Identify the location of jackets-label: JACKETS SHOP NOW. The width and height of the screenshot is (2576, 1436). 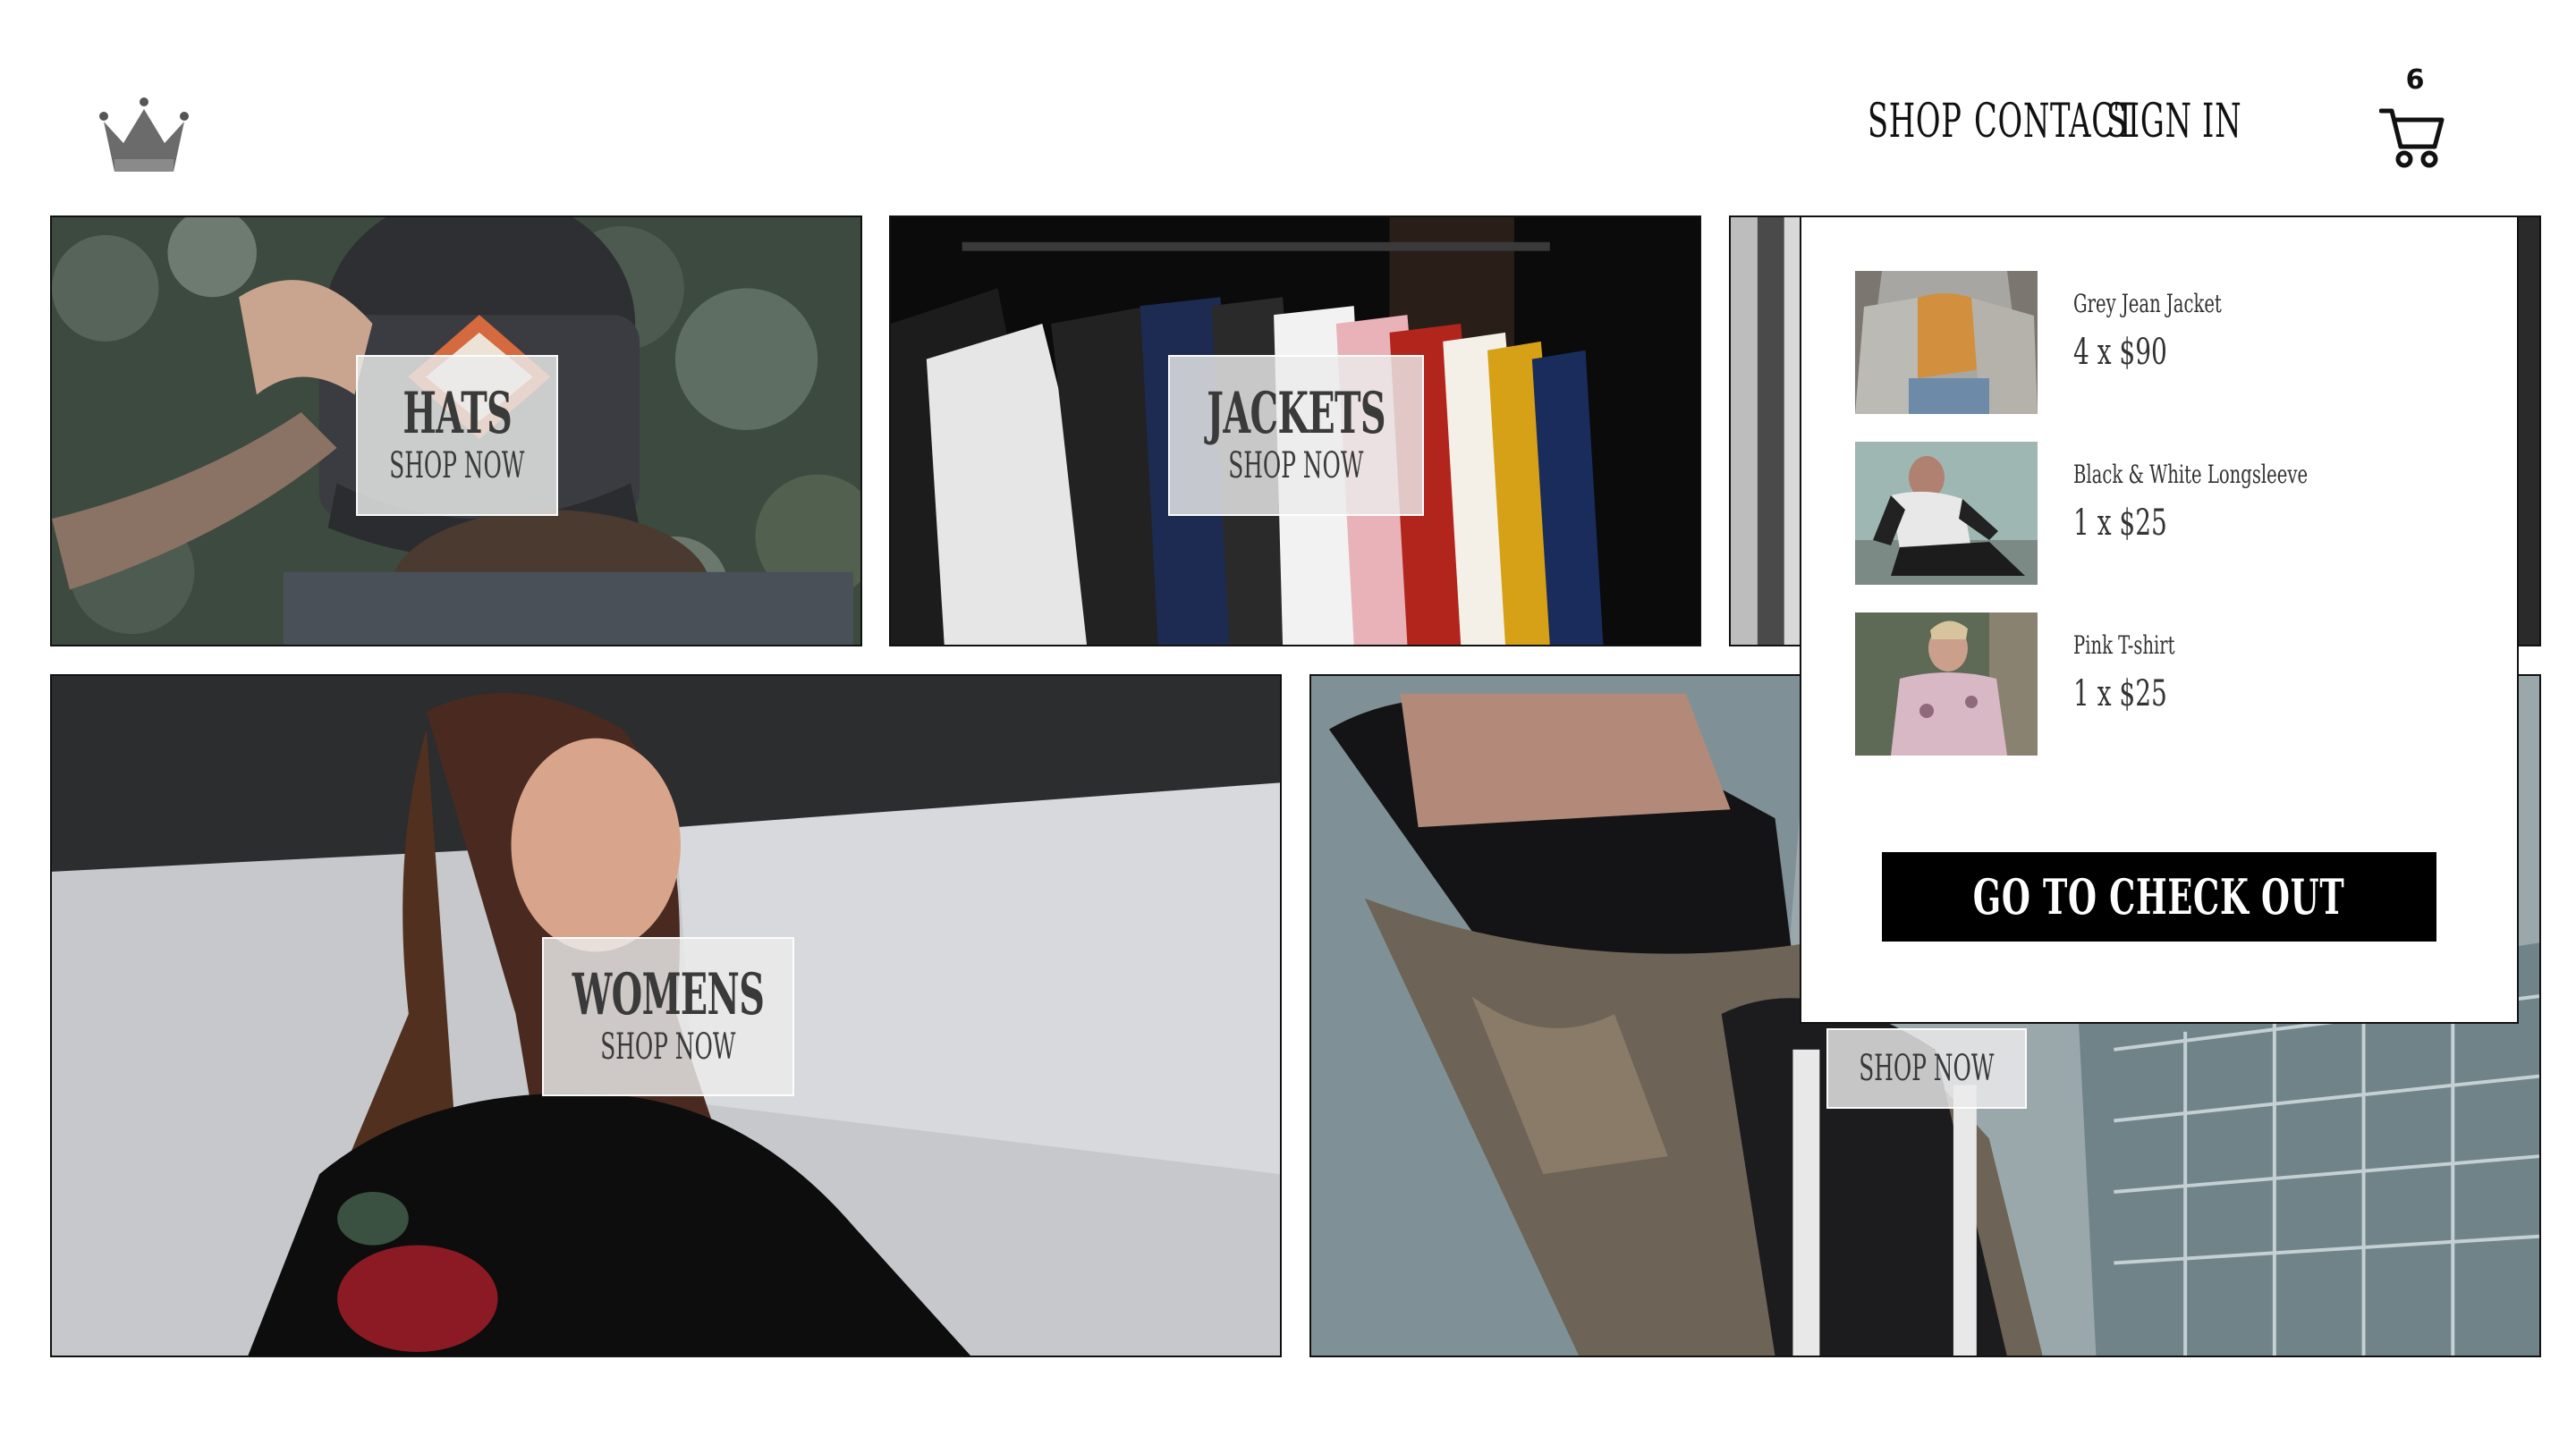
(1296, 435).